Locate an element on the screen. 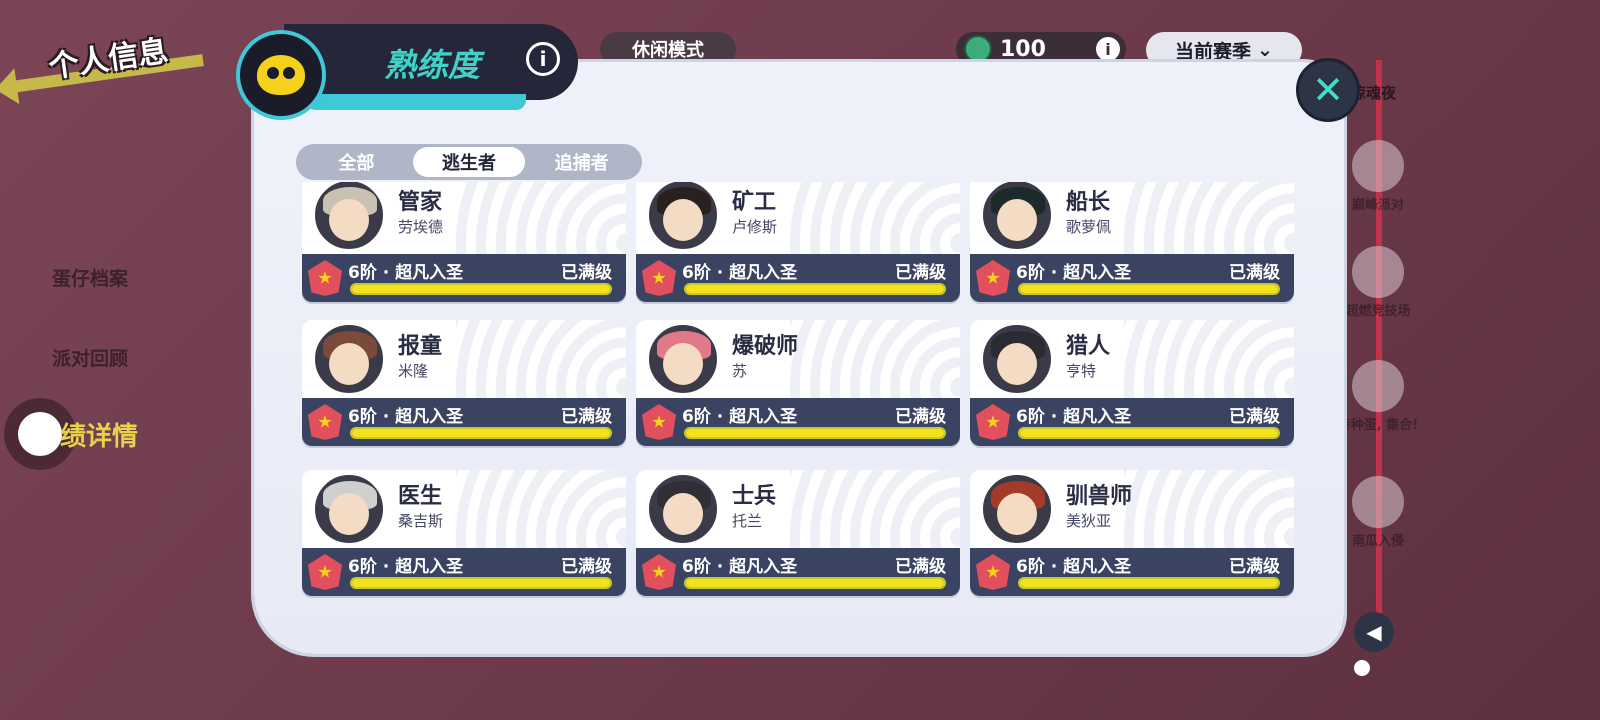  collapse-button: ◀ is located at coordinates (1374, 632).